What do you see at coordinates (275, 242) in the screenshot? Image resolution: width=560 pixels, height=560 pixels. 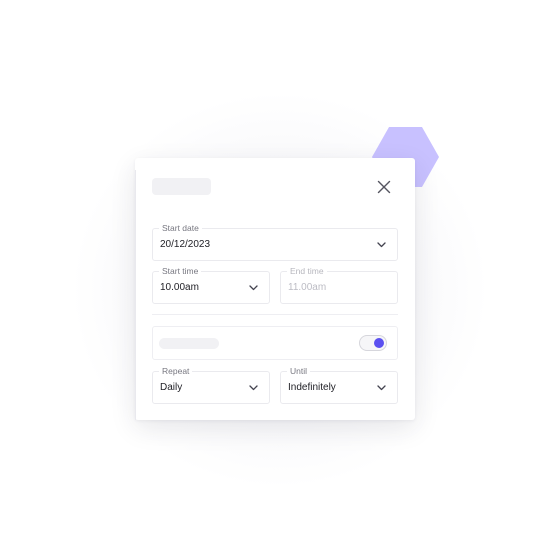 I see `start-date-field: Start date 20/12/2023` at bounding box center [275, 242].